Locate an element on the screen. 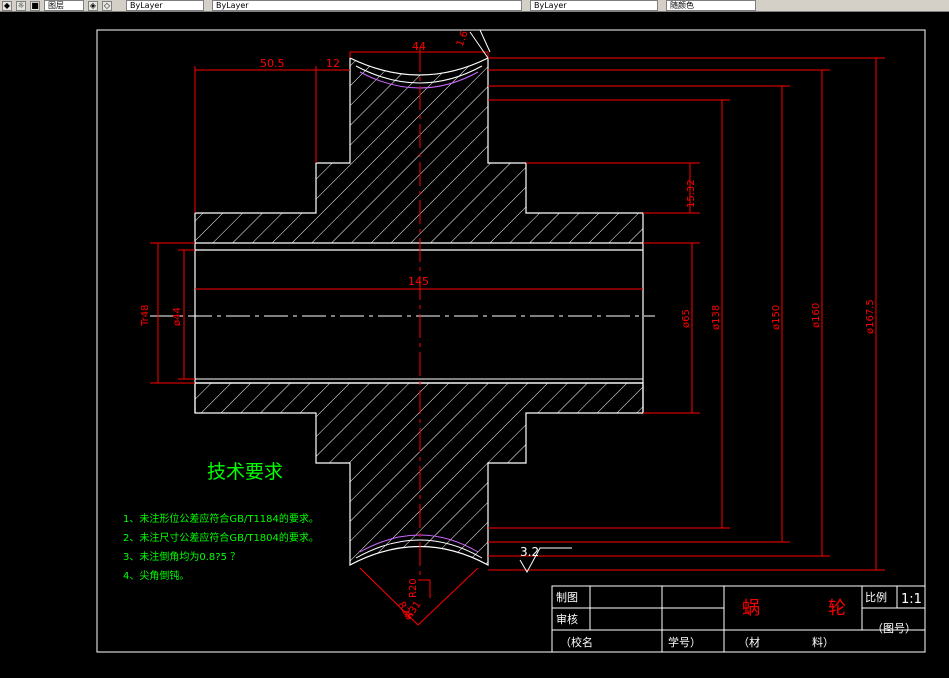 The image size is (949, 678). title-checked-label: 审核 is located at coordinates (567, 619).